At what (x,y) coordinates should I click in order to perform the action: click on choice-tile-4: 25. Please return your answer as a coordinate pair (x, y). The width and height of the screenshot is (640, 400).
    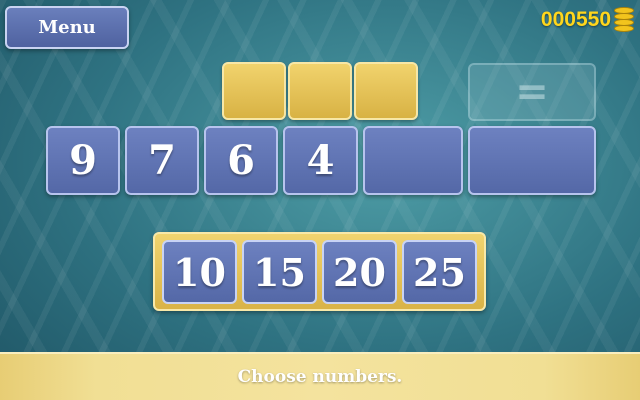
    Looking at the image, I should click on (439, 272).